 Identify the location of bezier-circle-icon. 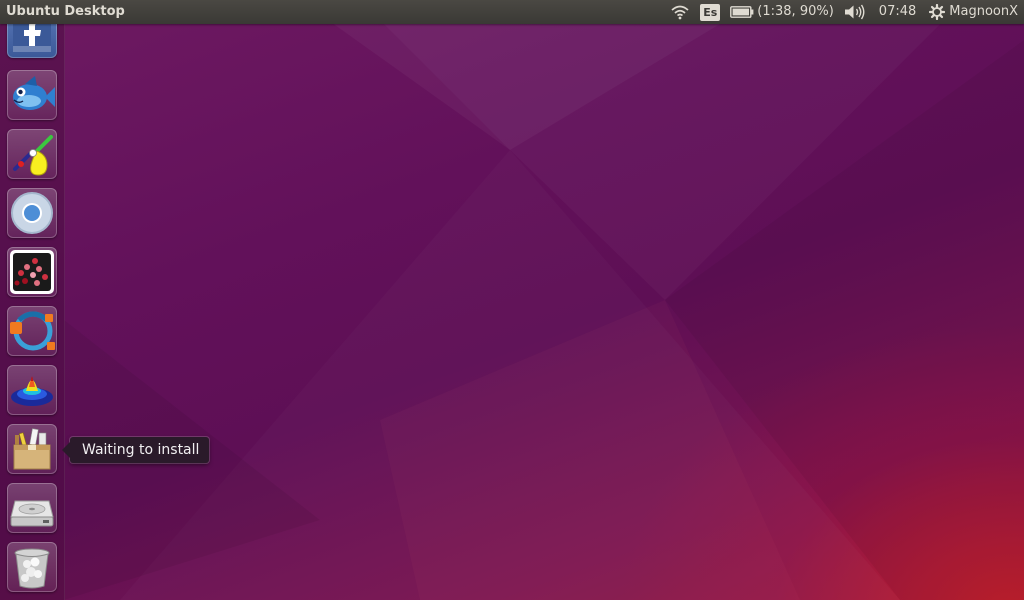
(32, 331).